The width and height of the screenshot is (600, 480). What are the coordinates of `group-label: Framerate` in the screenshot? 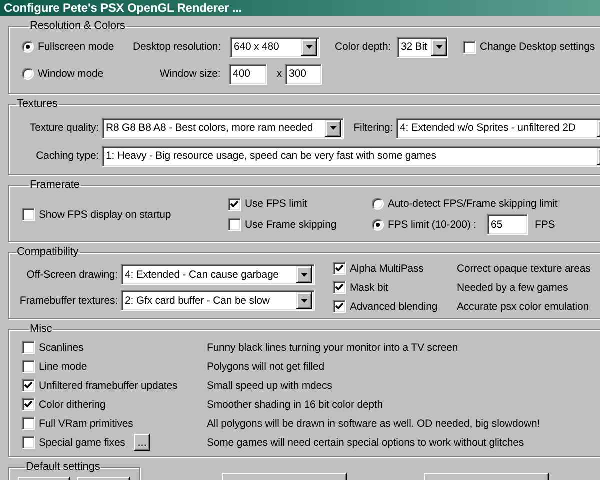 It's located at (55, 185).